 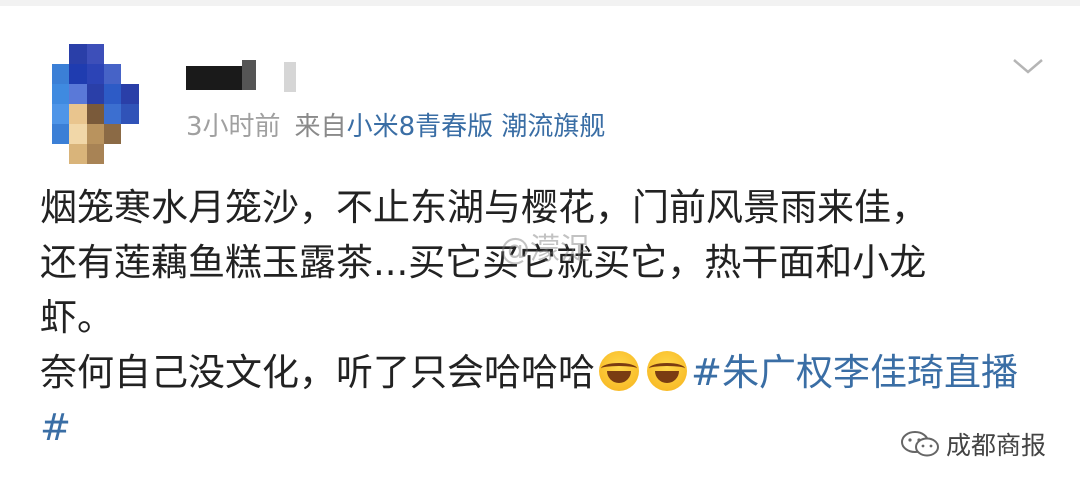 I want to click on post-time: 3小时前, so click(x=233, y=127).